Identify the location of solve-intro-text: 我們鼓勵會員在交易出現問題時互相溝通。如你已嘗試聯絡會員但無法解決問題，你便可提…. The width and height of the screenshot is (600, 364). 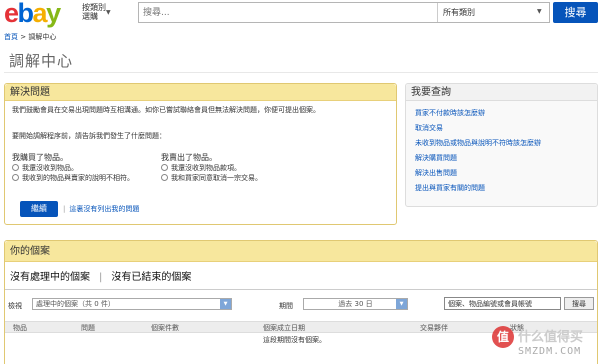
(166, 110).